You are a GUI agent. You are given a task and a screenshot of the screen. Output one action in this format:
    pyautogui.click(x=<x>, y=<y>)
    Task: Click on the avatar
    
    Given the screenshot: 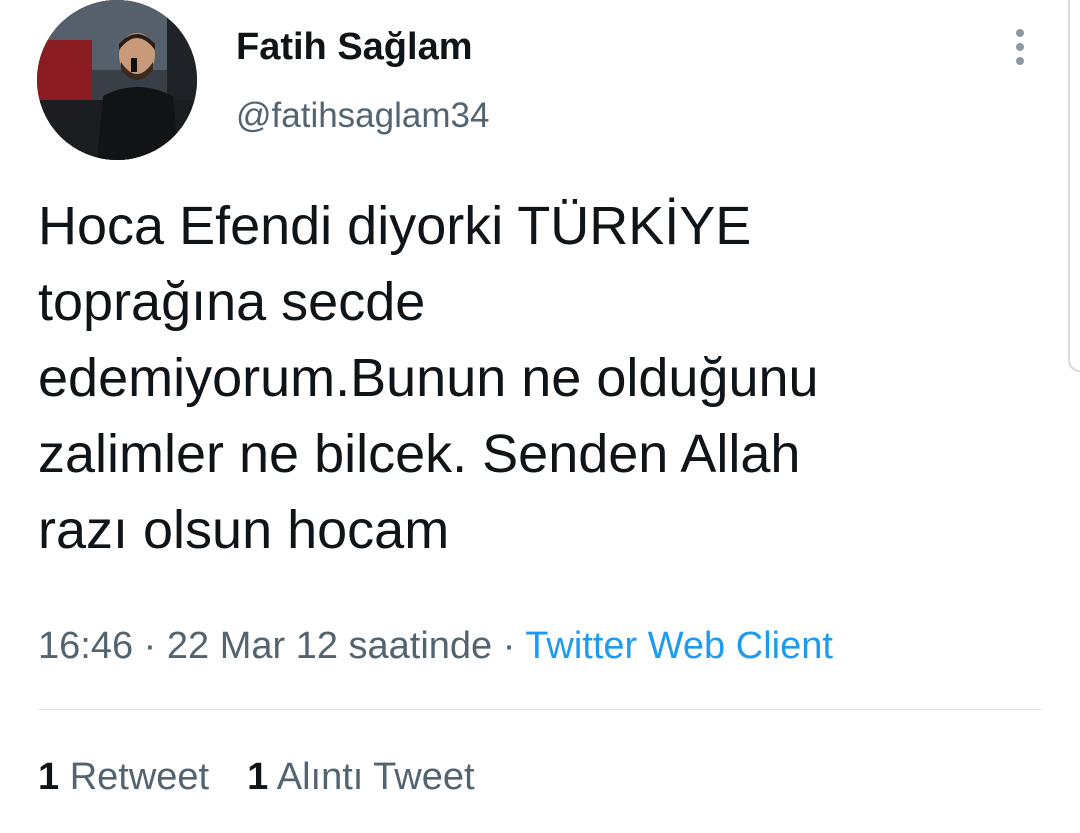 What is the action you would take?
    pyautogui.click(x=117, y=80)
    